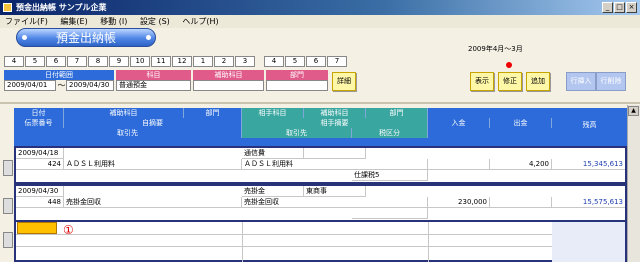 The image size is (640, 262). I want to click on modify-button: 修正, so click(510, 81).